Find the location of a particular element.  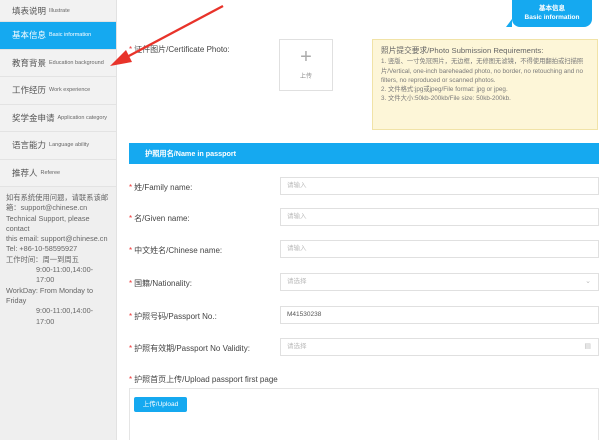

sidebar-item-label-en: Work experience is located at coordinates (70, 90).